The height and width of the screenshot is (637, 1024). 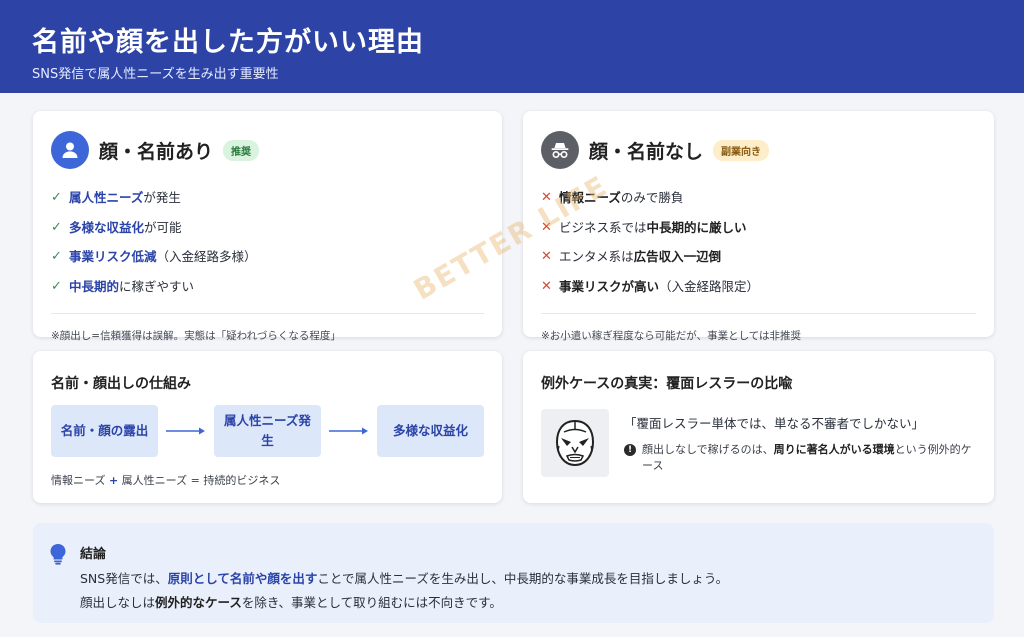 I want to click on mechanism-flow: 名前・顔の露出 属人性ニーズ発生 多様な収益化, so click(x=267, y=431).